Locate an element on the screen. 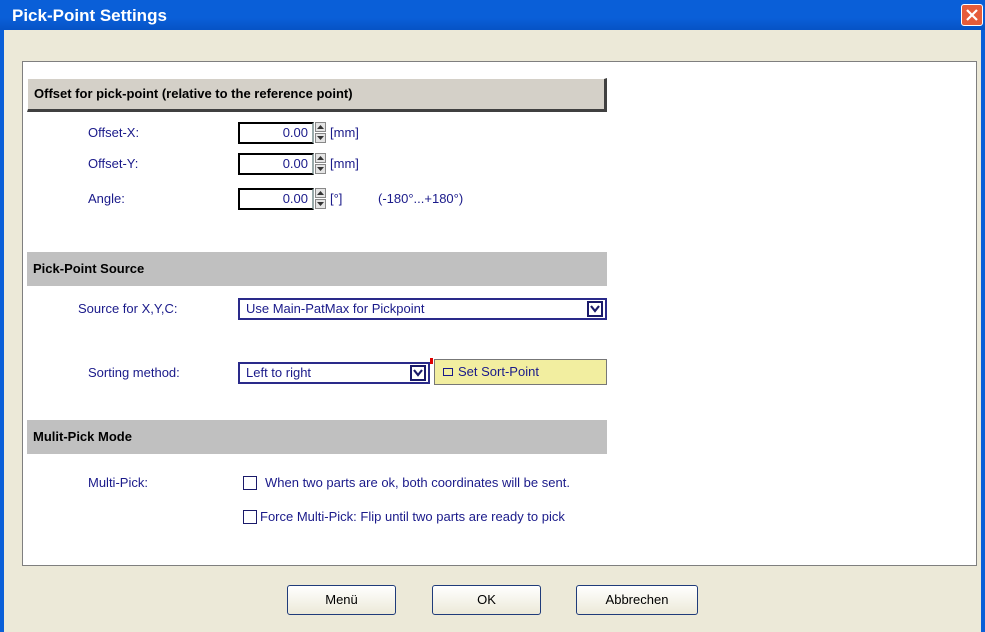 Image resolution: width=985 pixels, height=632 pixels. sorting-dropdown-button is located at coordinates (418, 373).